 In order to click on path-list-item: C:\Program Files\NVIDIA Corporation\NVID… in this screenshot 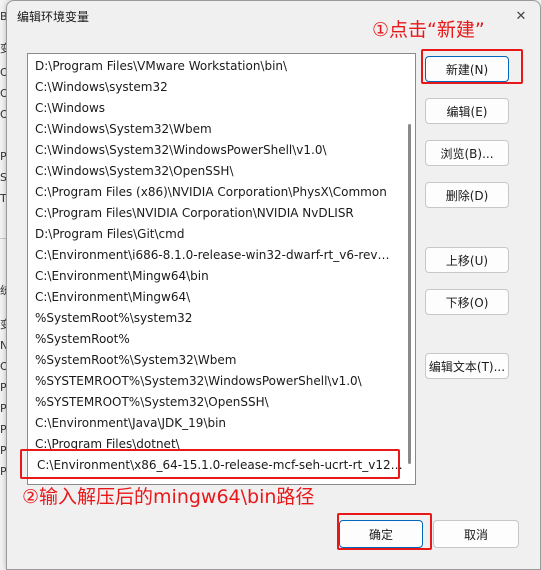, I will do `click(216, 213)`.